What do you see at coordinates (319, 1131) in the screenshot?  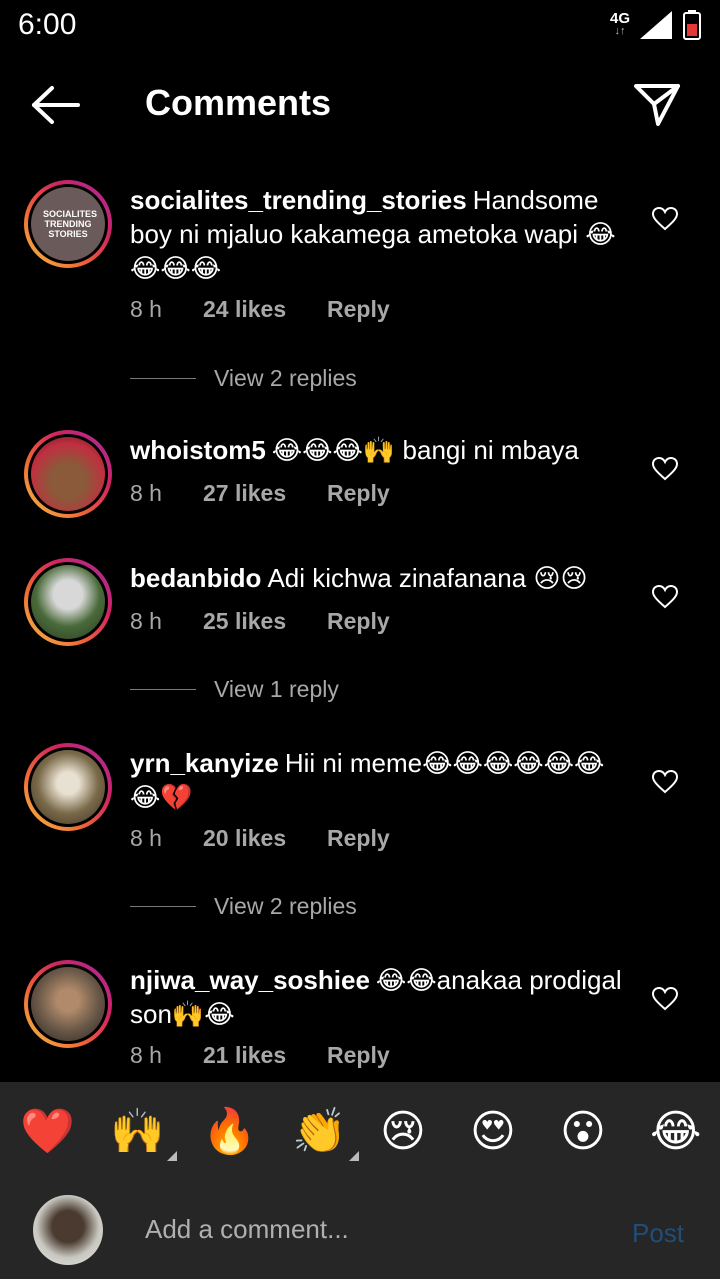 I see `clapping-emoji: 👏` at bounding box center [319, 1131].